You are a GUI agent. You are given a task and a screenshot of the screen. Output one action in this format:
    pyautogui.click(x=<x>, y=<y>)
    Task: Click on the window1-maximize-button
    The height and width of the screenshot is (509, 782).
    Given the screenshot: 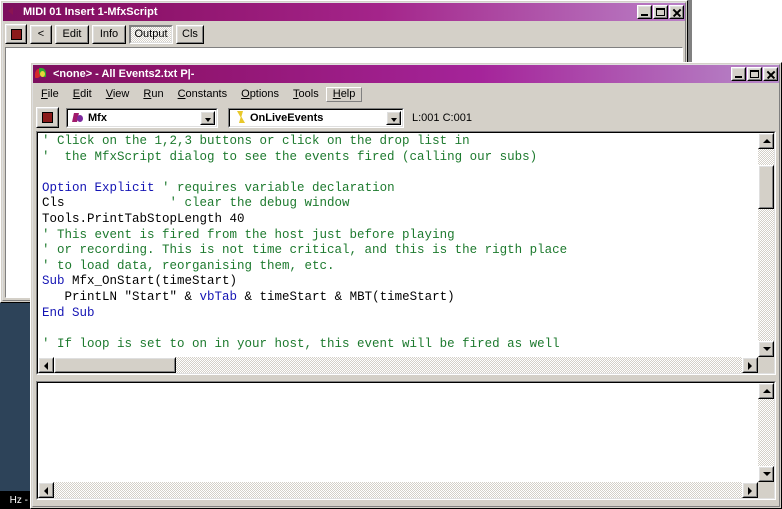 What is the action you would take?
    pyautogui.click(x=660, y=12)
    